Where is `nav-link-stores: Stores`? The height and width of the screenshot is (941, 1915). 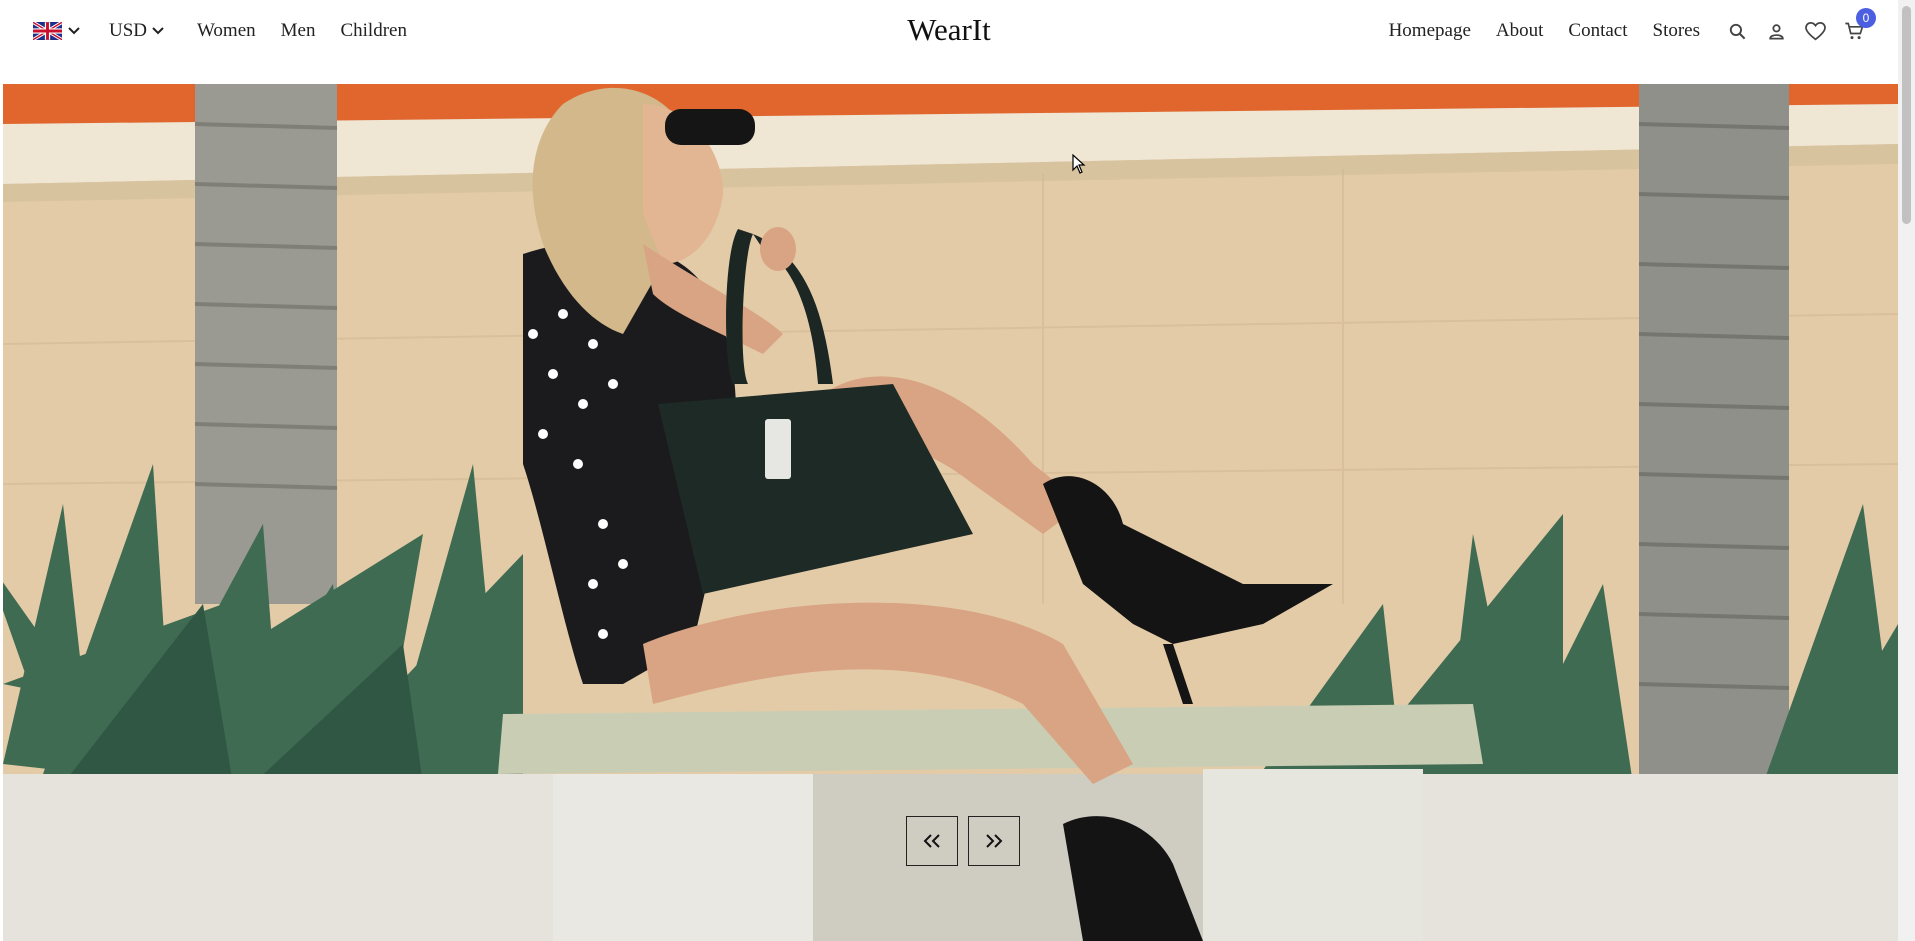 nav-link-stores: Stores is located at coordinates (1677, 31).